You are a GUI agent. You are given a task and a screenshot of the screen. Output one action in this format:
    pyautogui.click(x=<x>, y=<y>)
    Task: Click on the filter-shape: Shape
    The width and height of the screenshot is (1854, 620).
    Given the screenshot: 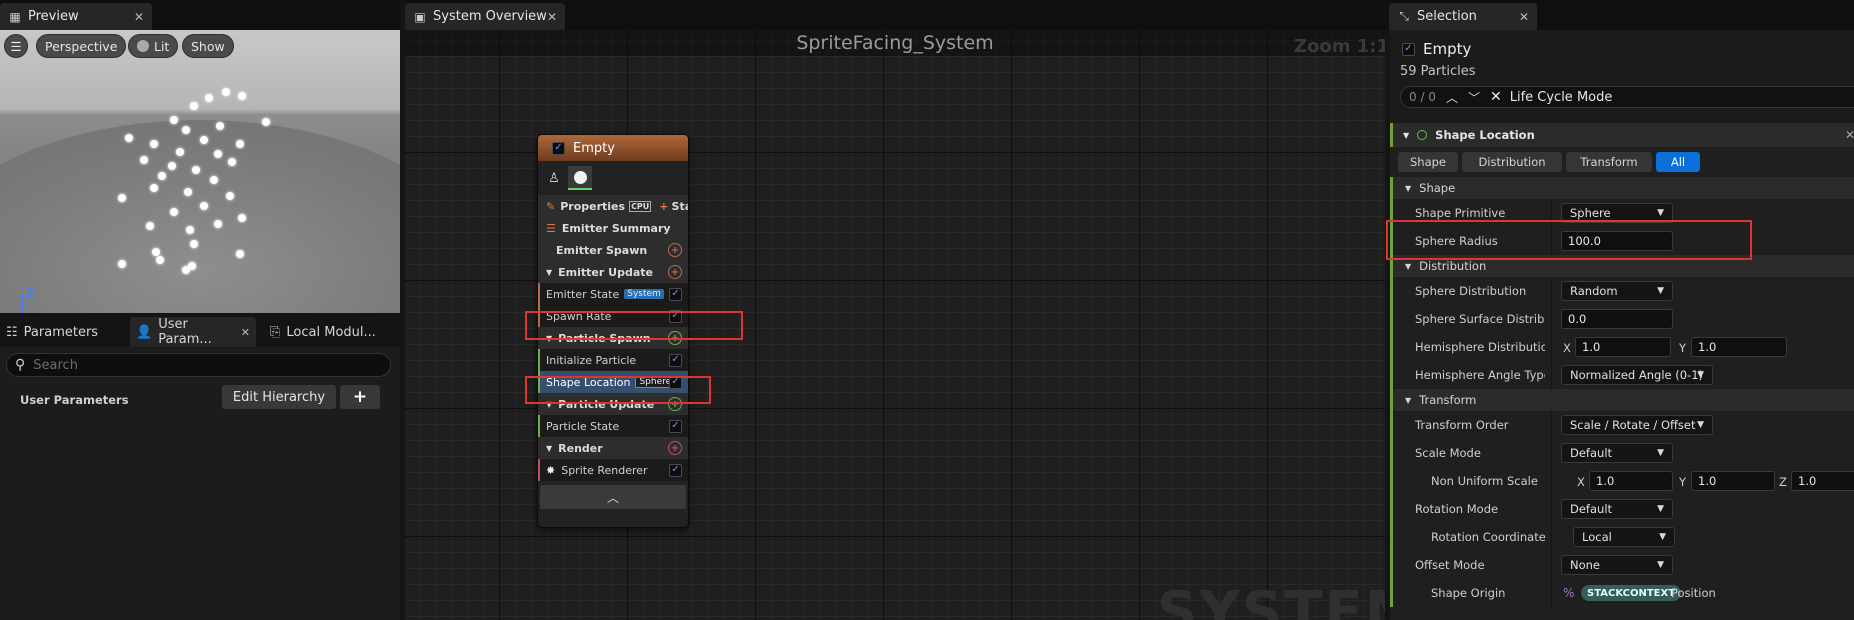 What is the action you would take?
    pyautogui.click(x=1428, y=162)
    